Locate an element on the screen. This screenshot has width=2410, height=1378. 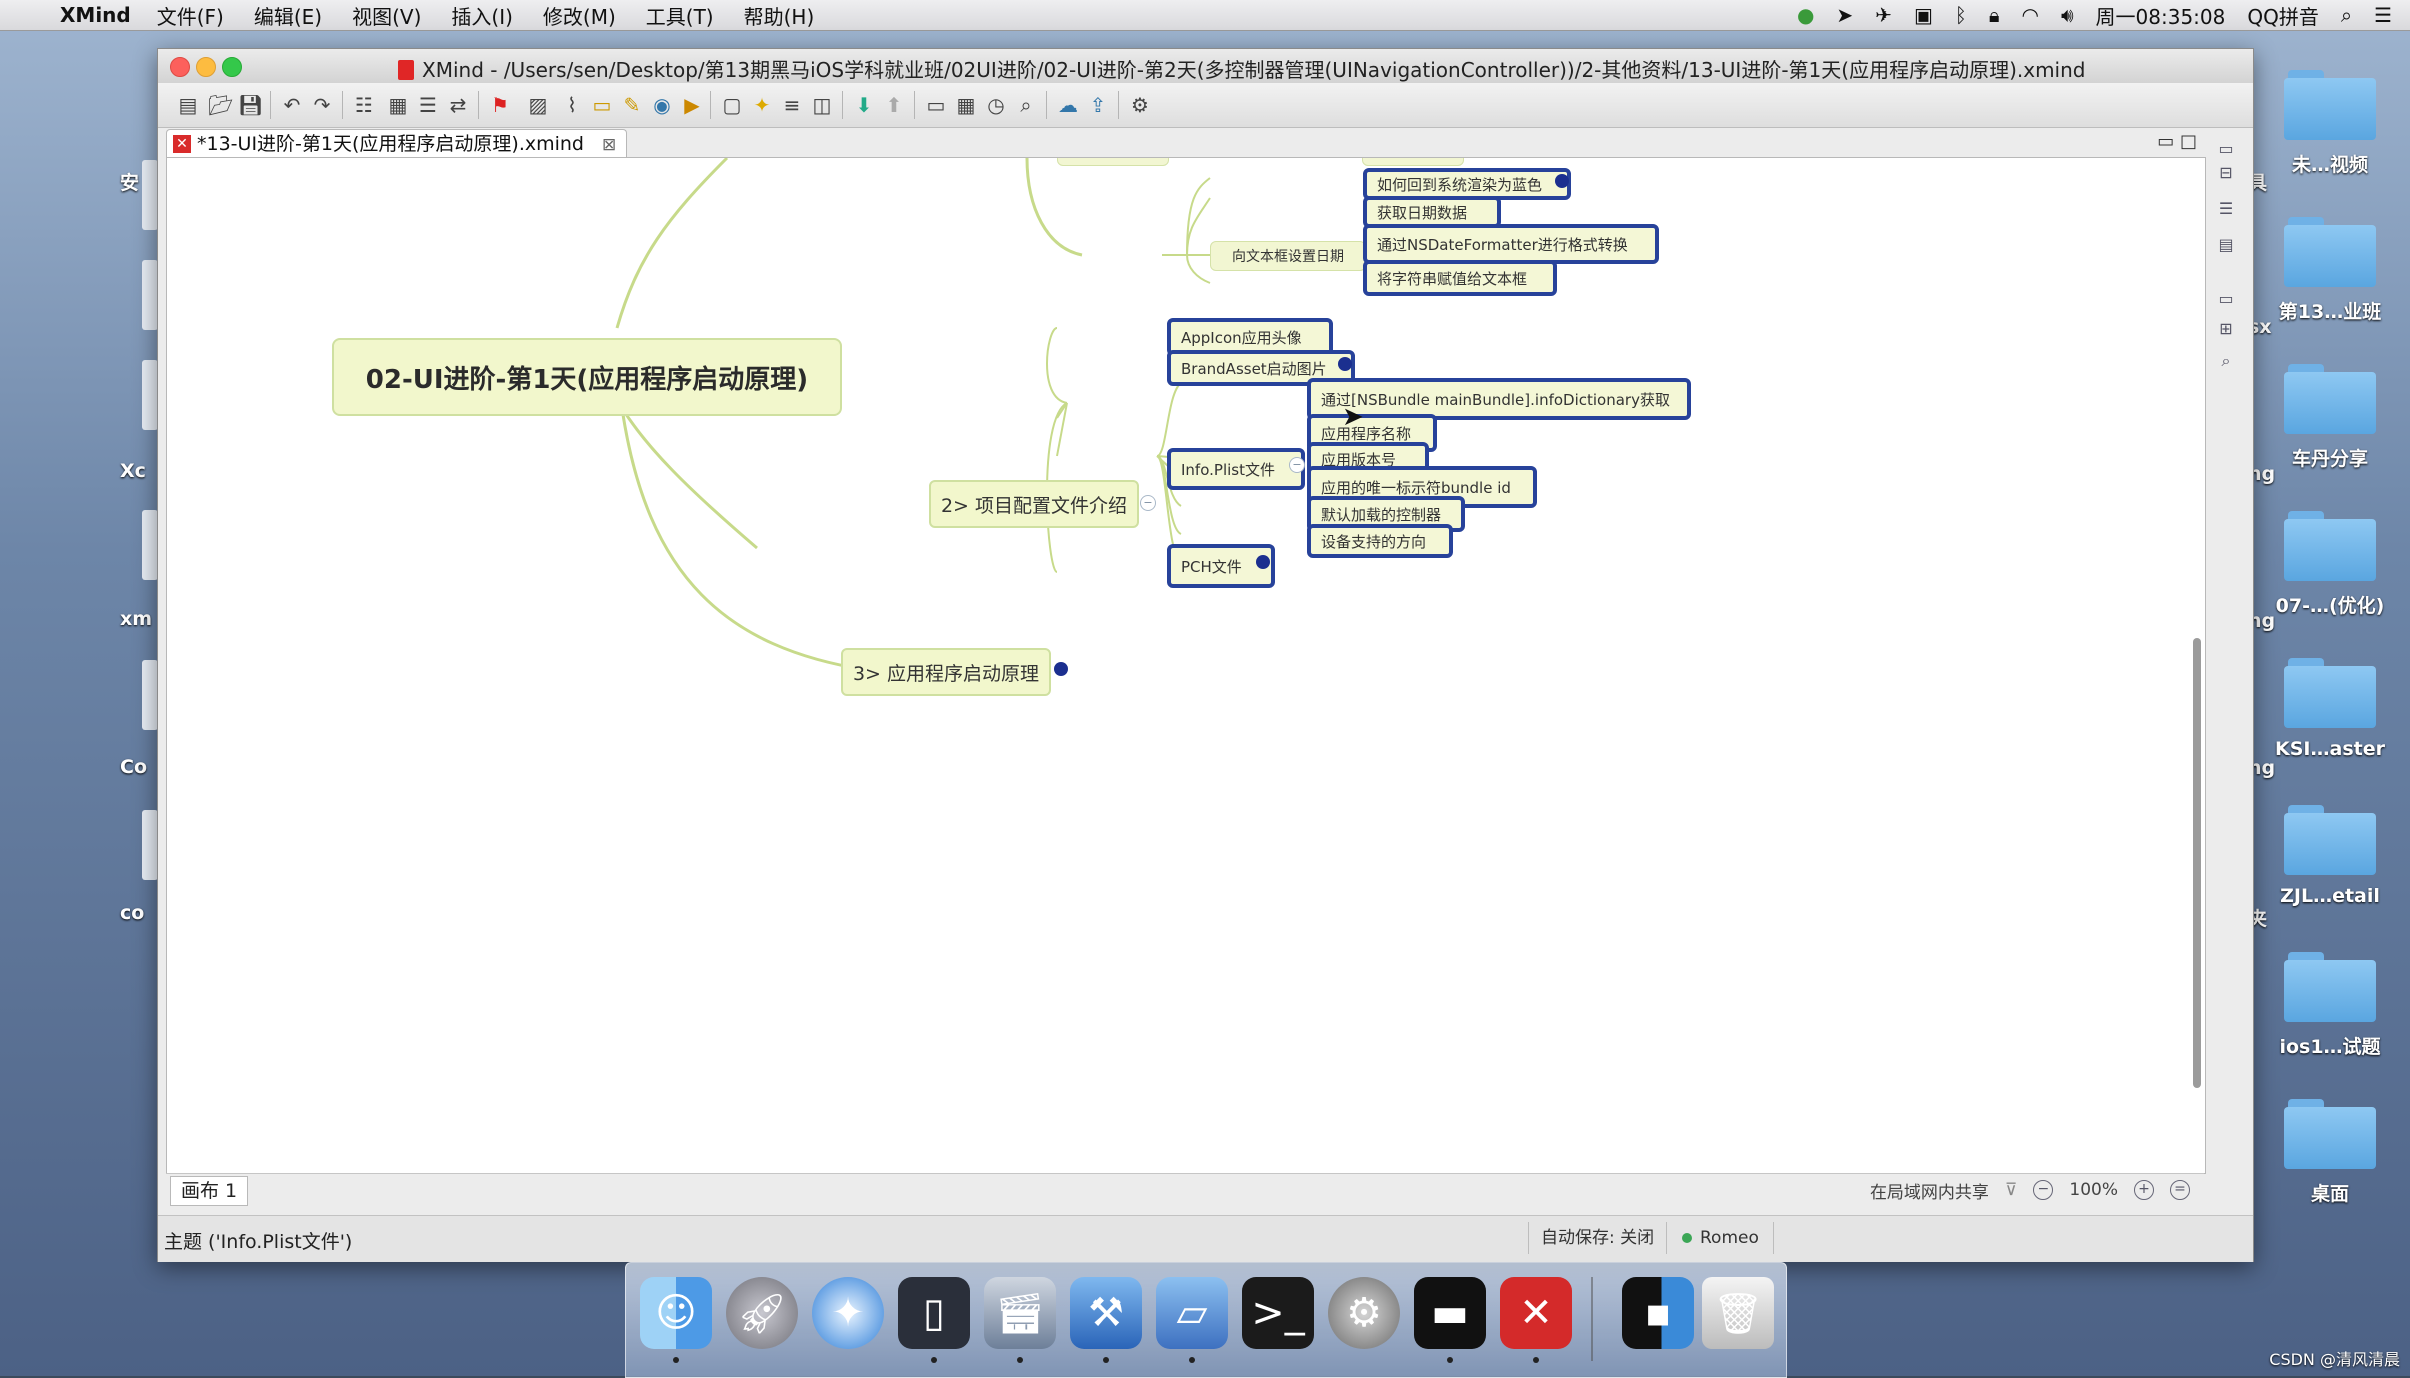
close-tab-icon: ⊠ is located at coordinates (609, 145).